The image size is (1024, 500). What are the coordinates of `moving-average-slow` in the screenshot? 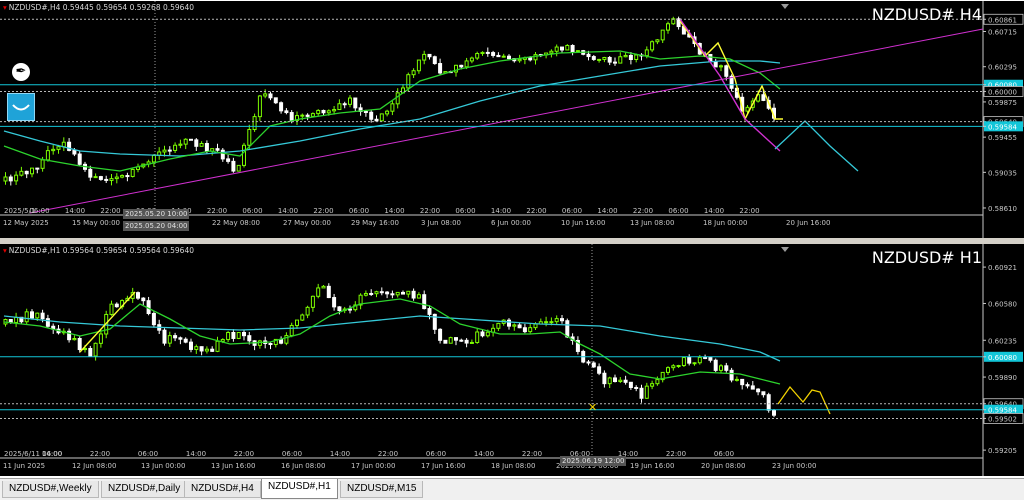 It's located at (392, 338).